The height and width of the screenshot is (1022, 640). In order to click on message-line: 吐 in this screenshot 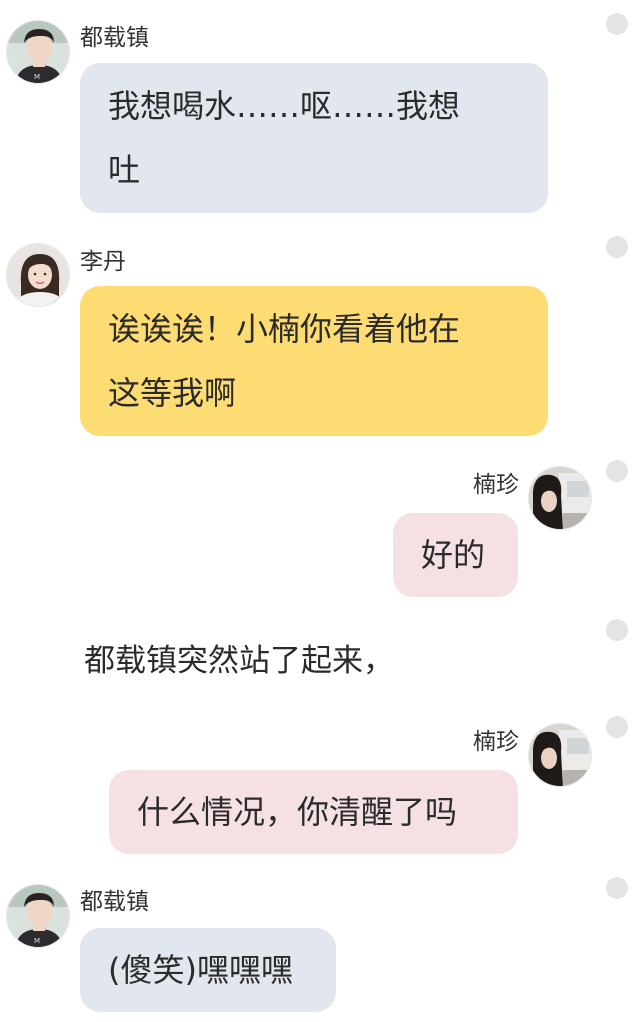, I will do `click(124, 170)`.